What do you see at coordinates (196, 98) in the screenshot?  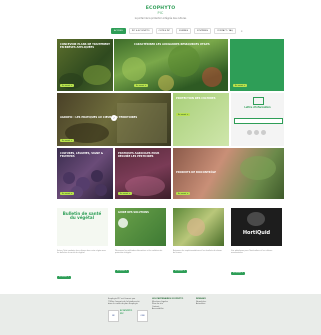 I see `tile-title: PROTECTION DES CULTURES` at bounding box center [196, 98].